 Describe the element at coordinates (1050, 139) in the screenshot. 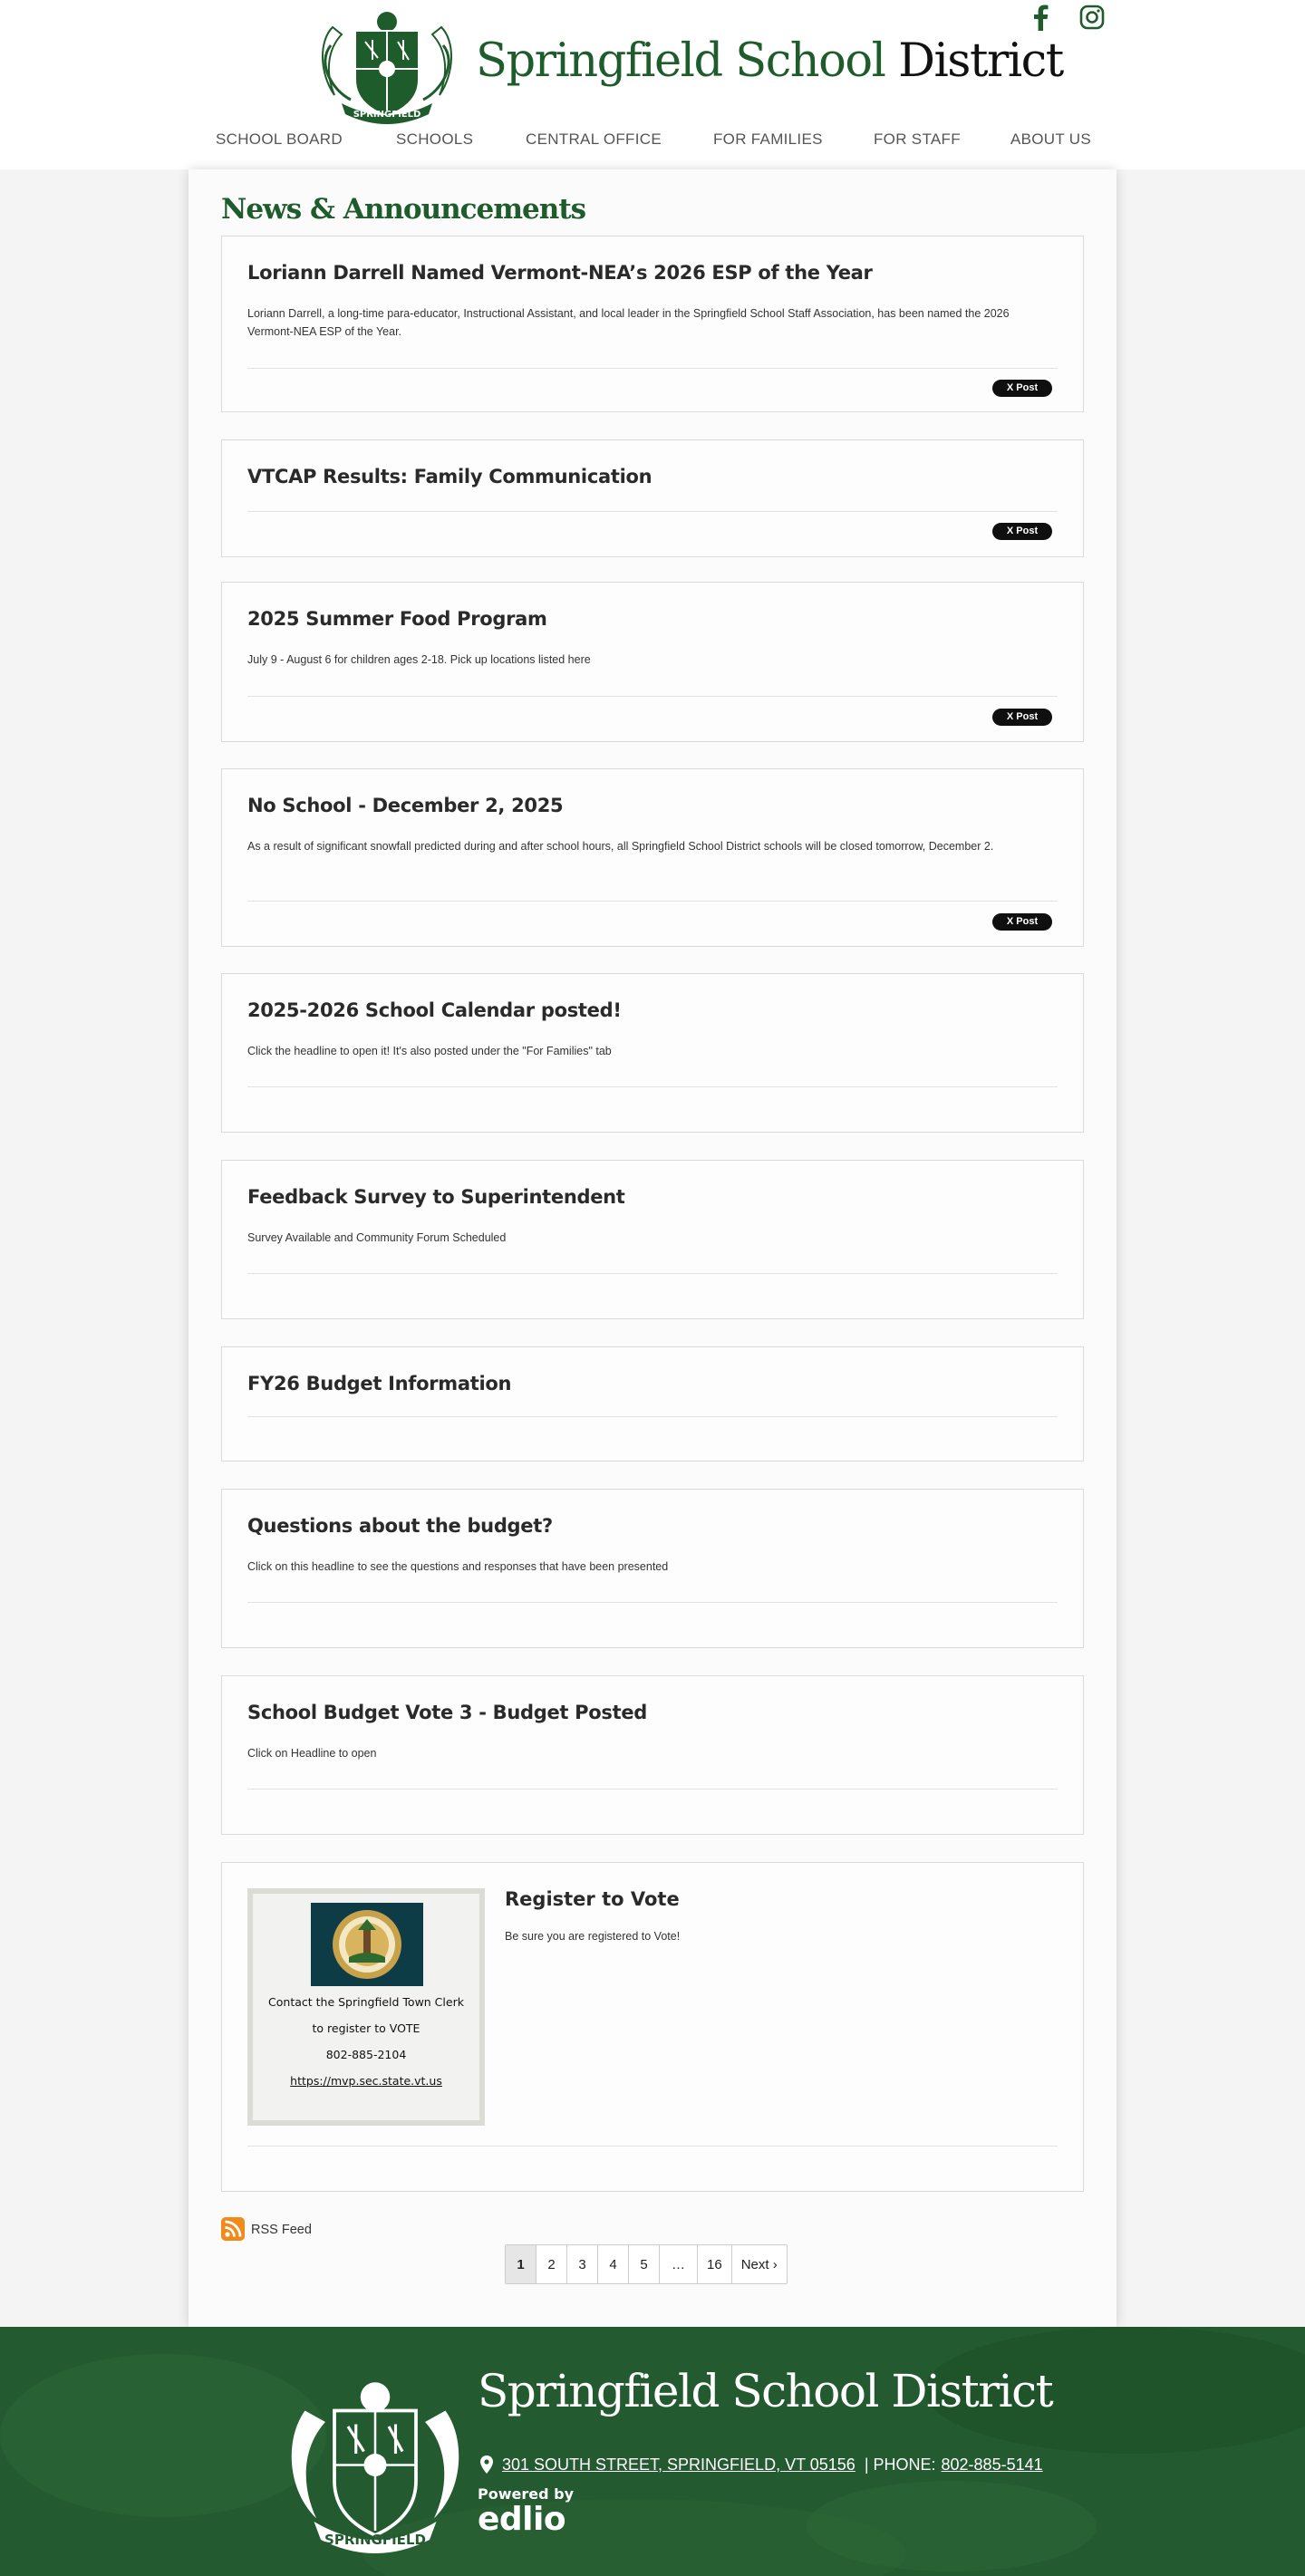

I see `nav-item-about-us: ABOUT US` at that location.